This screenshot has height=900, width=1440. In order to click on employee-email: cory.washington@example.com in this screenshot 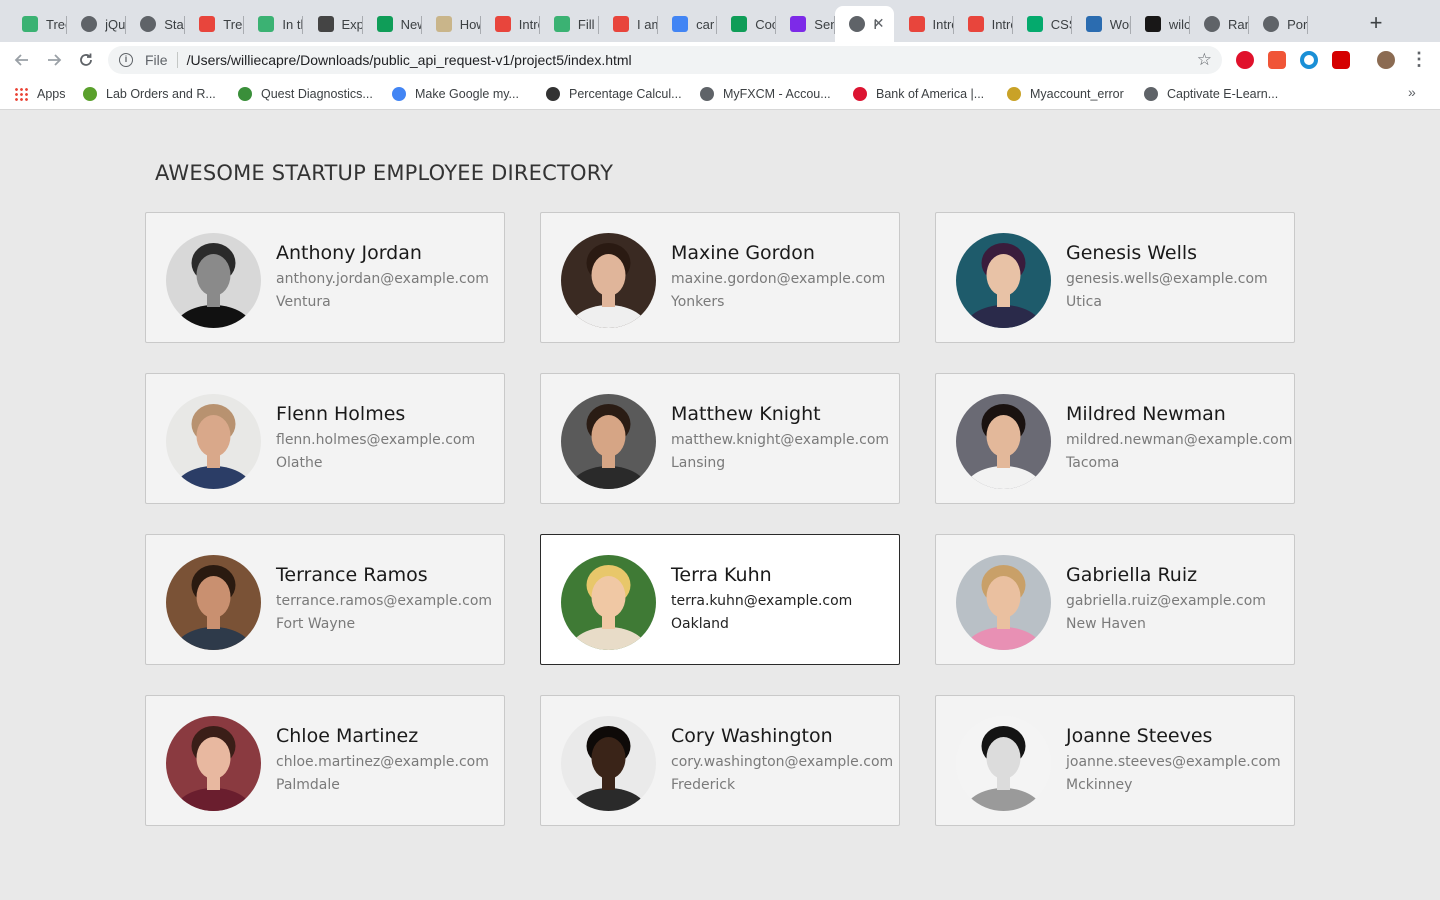, I will do `click(782, 762)`.